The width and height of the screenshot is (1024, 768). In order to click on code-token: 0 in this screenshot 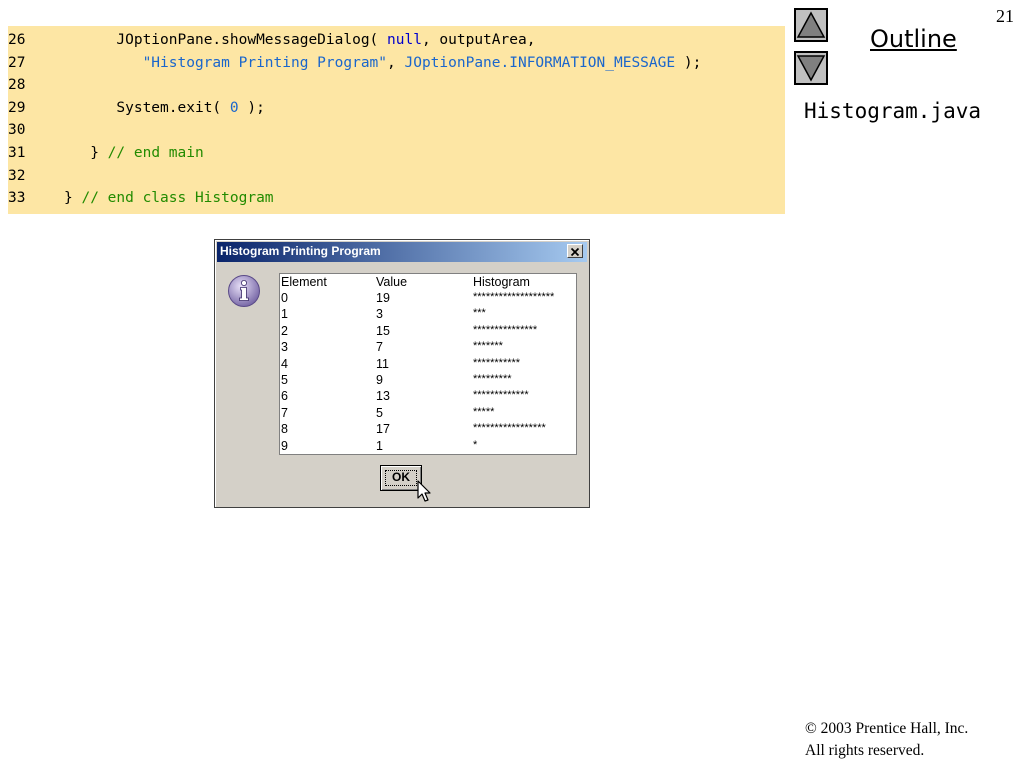, I will do `click(234, 107)`.